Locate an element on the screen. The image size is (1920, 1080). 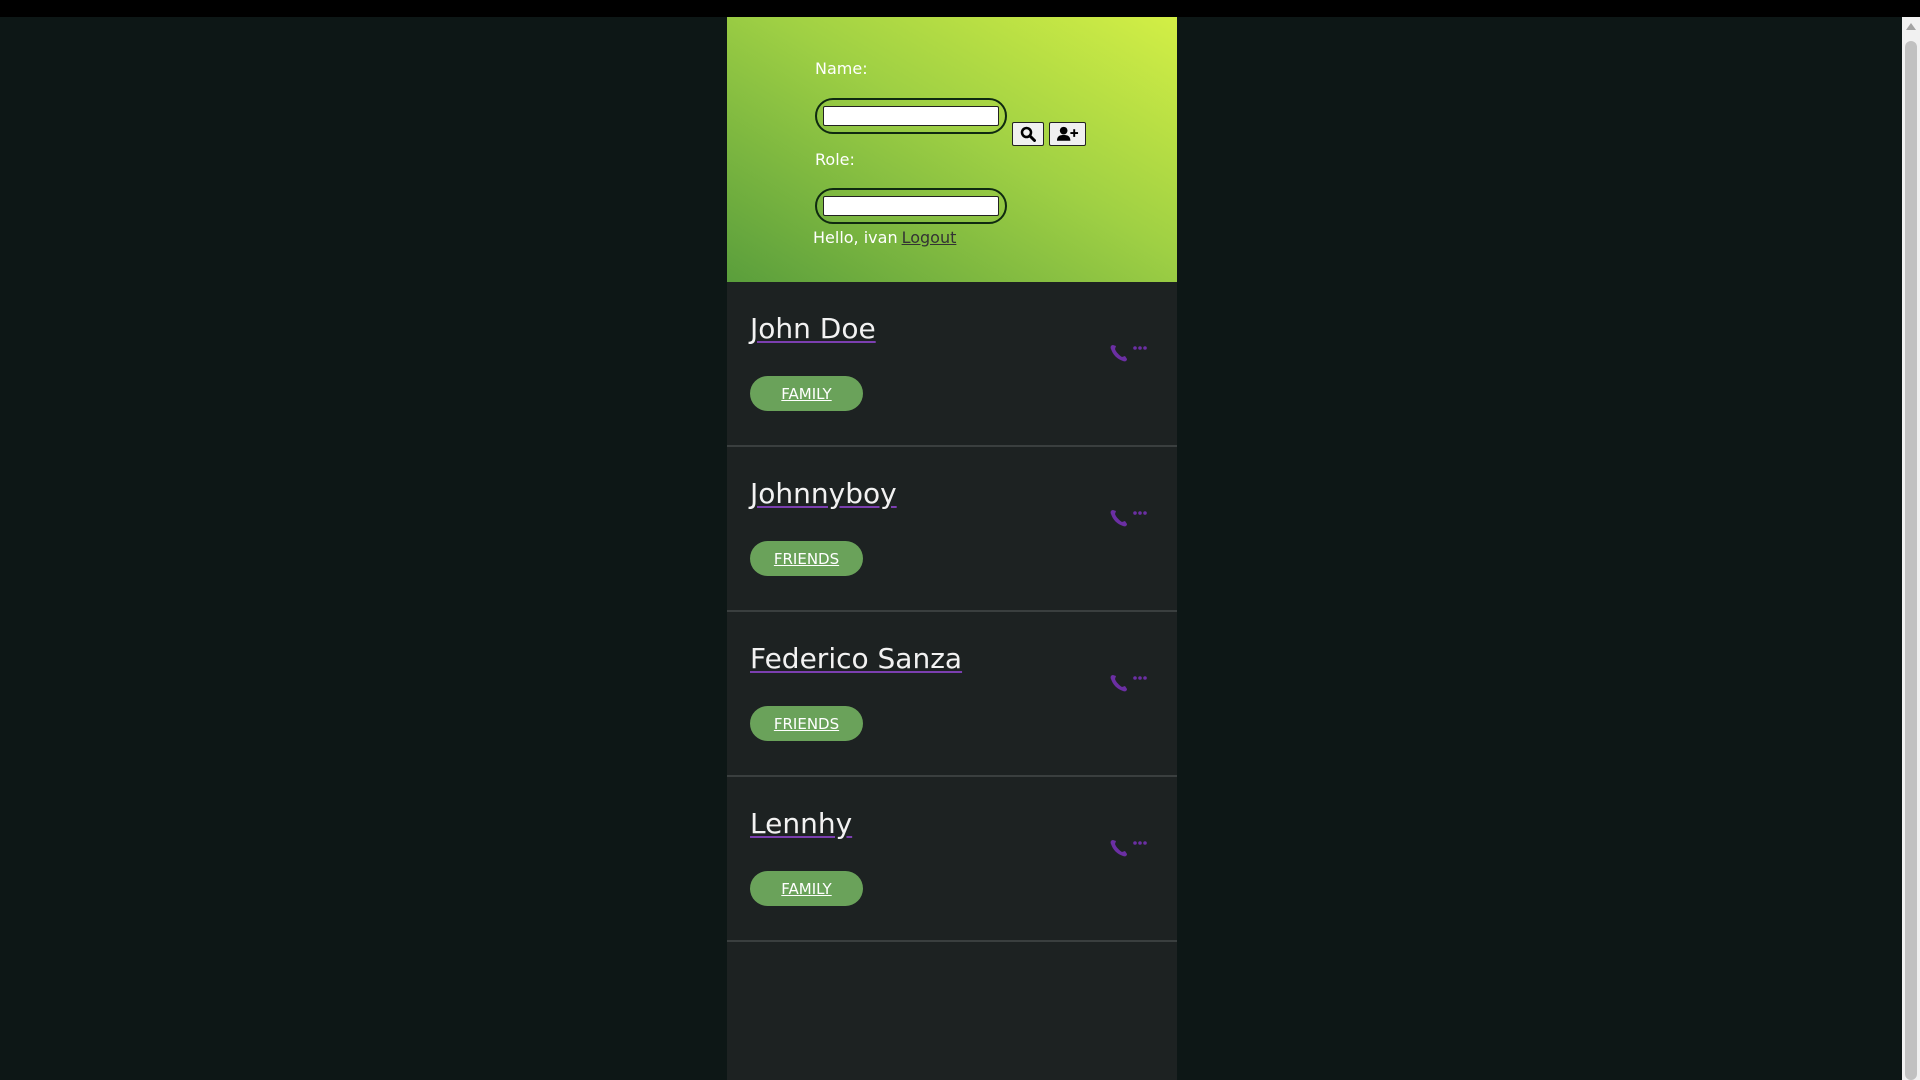
contact-card: Lennhy FAMILY is located at coordinates (952, 859).